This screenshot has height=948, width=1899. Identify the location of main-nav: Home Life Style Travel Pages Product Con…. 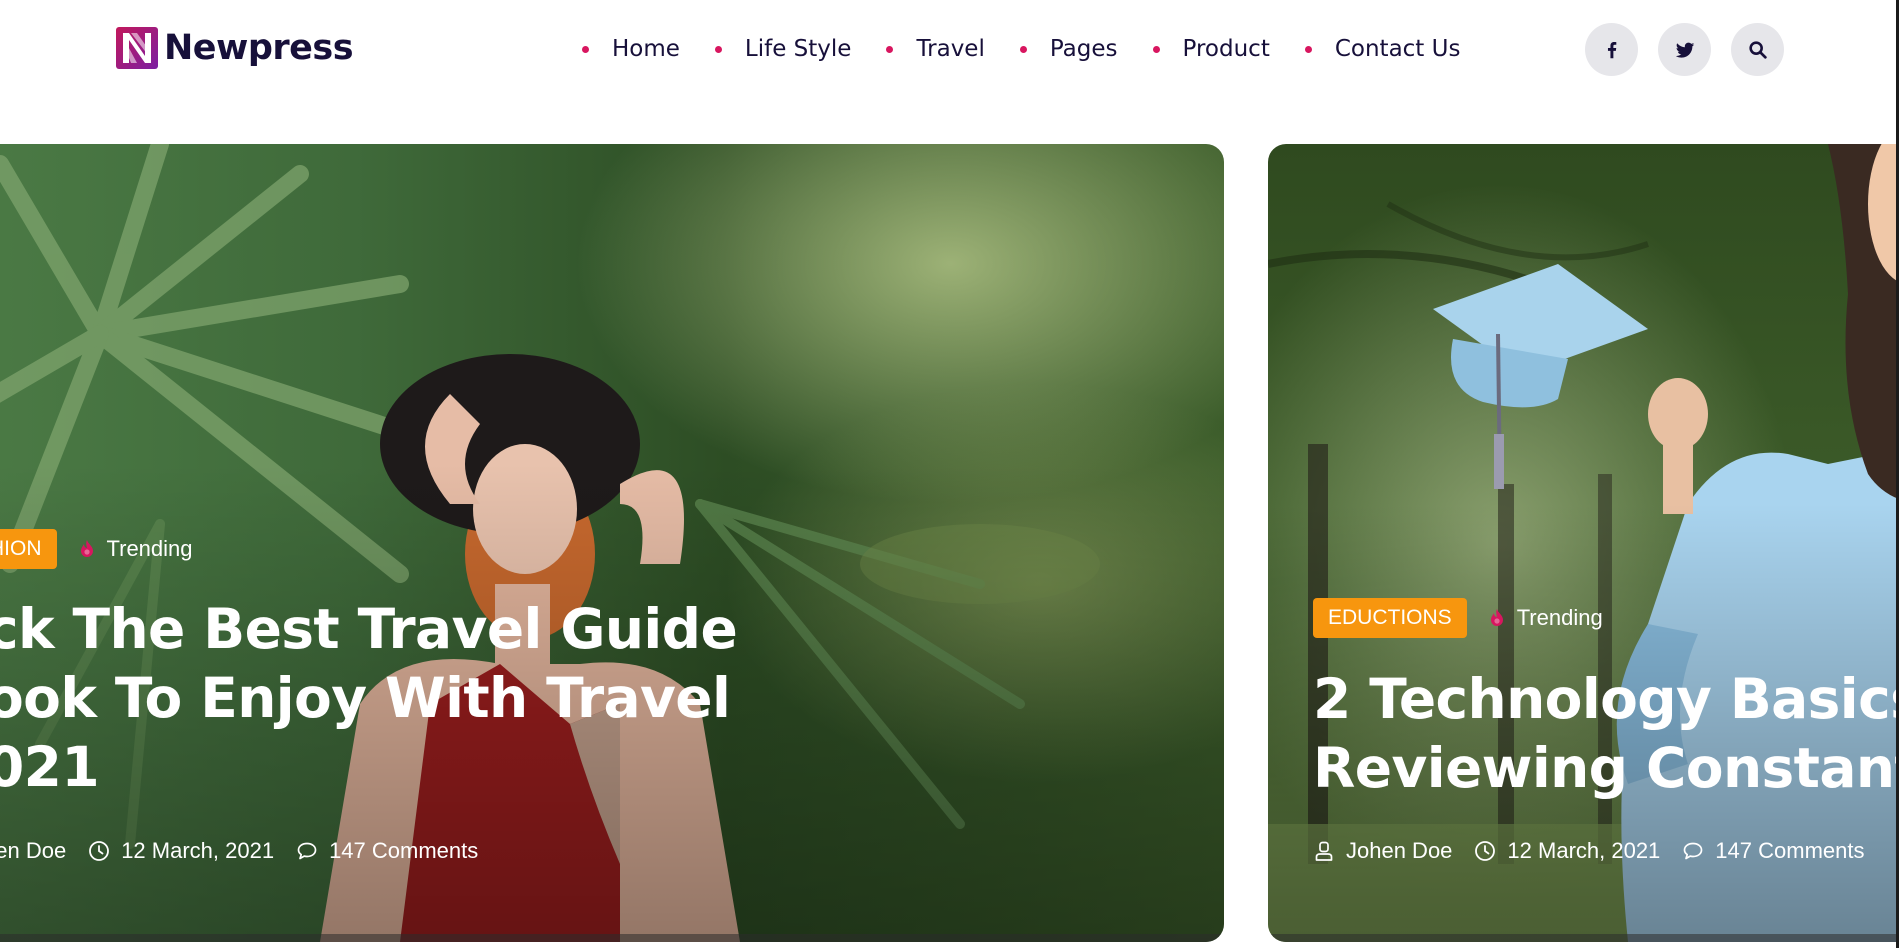
(1038, 49).